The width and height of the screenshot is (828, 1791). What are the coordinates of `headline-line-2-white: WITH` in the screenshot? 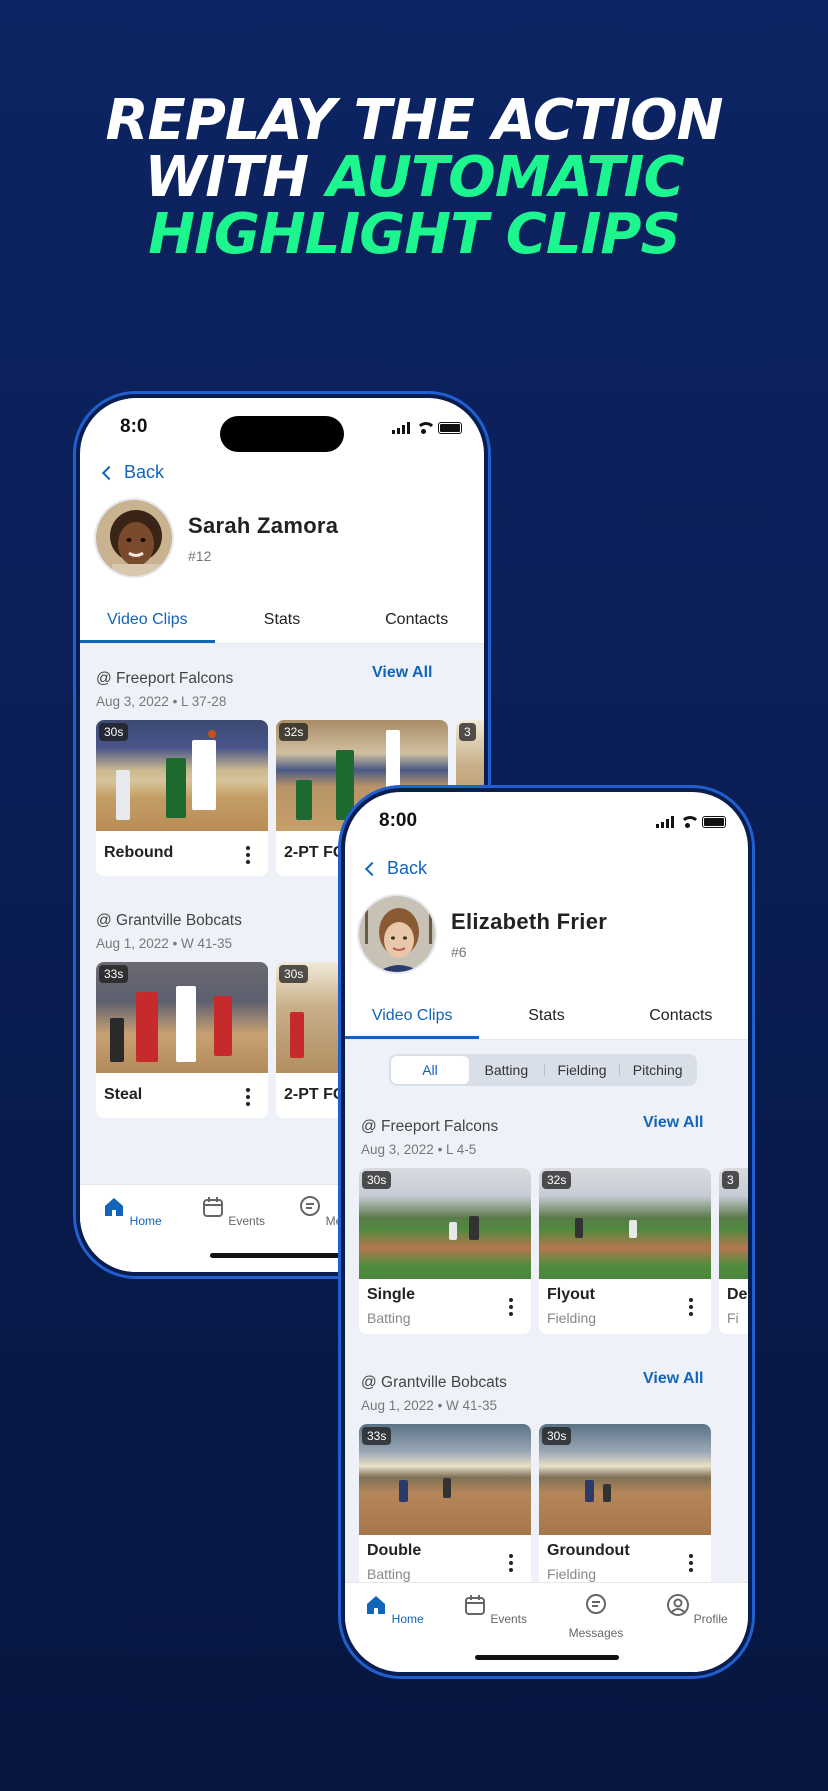 It's located at (235, 177).